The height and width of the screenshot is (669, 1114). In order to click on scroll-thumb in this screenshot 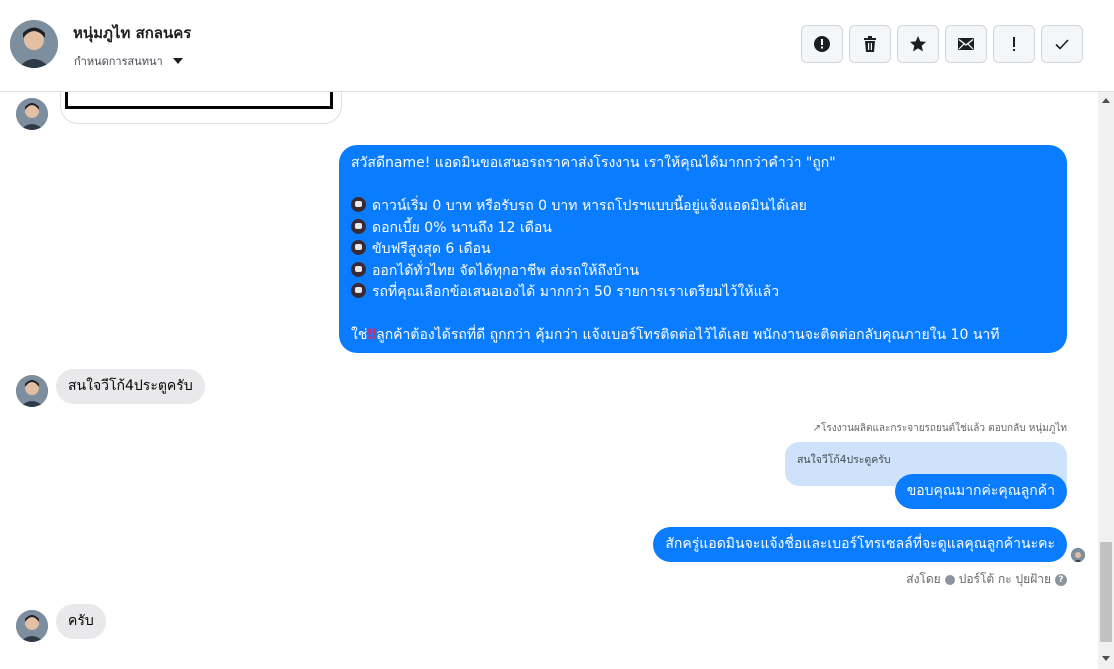, I will do `click(1106, 592)`.